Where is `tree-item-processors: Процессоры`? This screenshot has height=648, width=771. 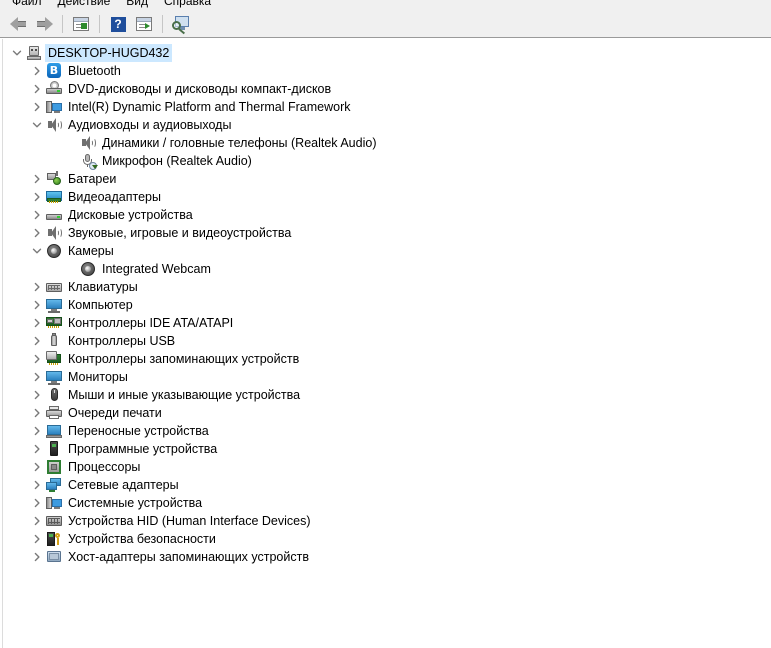
tree-item-processors: Процессоры is located at coordinates (387, 467).